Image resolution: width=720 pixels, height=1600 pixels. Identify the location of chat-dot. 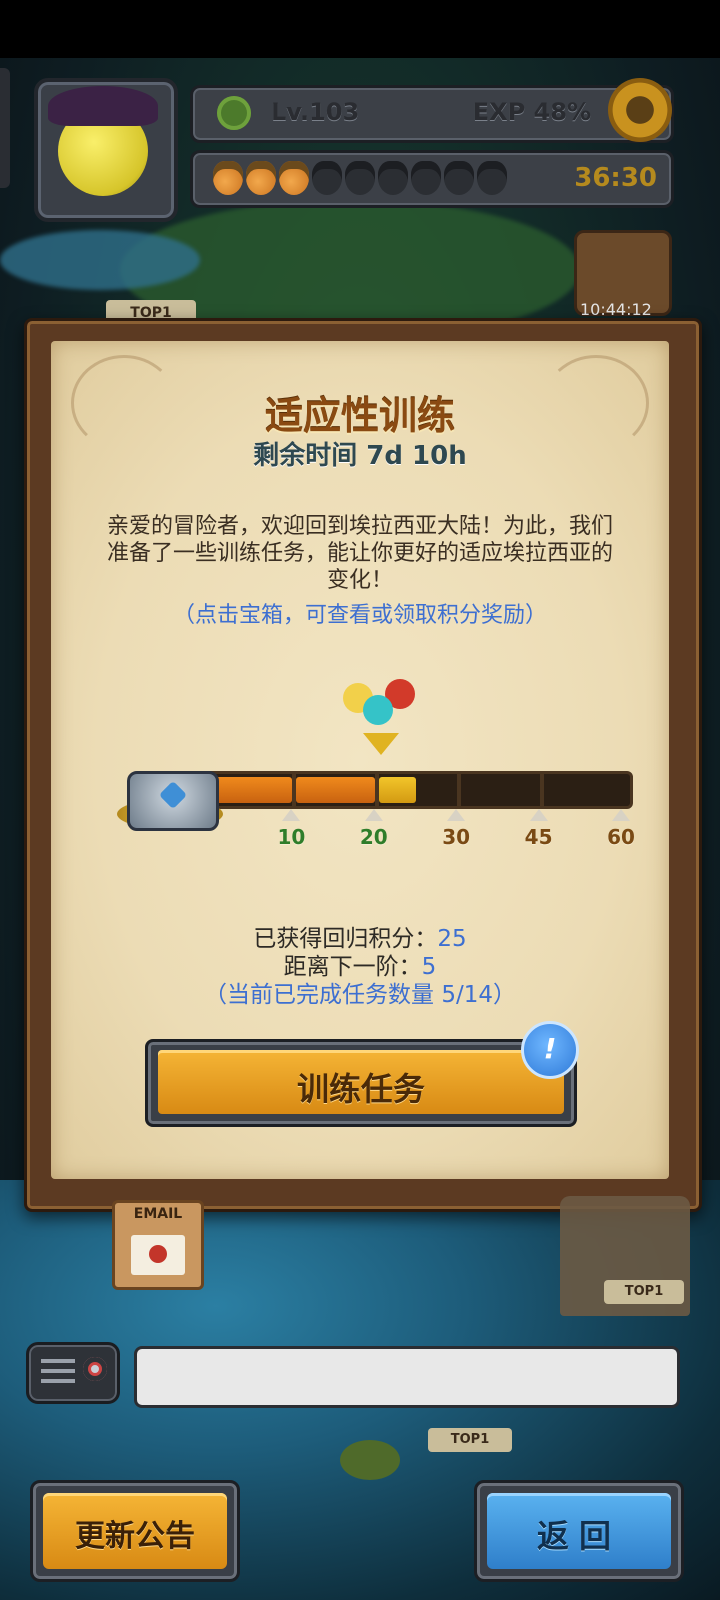
(95, 1369).